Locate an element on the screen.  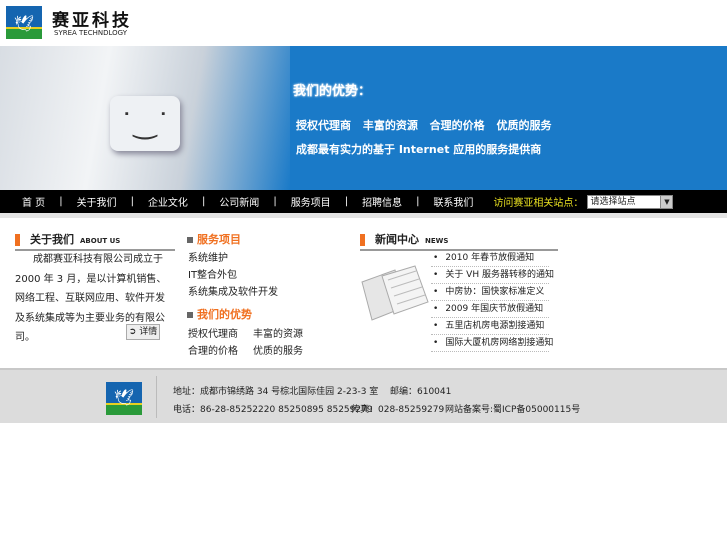
chevron-down-icon: ▼ is located at coordinates (666, 201).